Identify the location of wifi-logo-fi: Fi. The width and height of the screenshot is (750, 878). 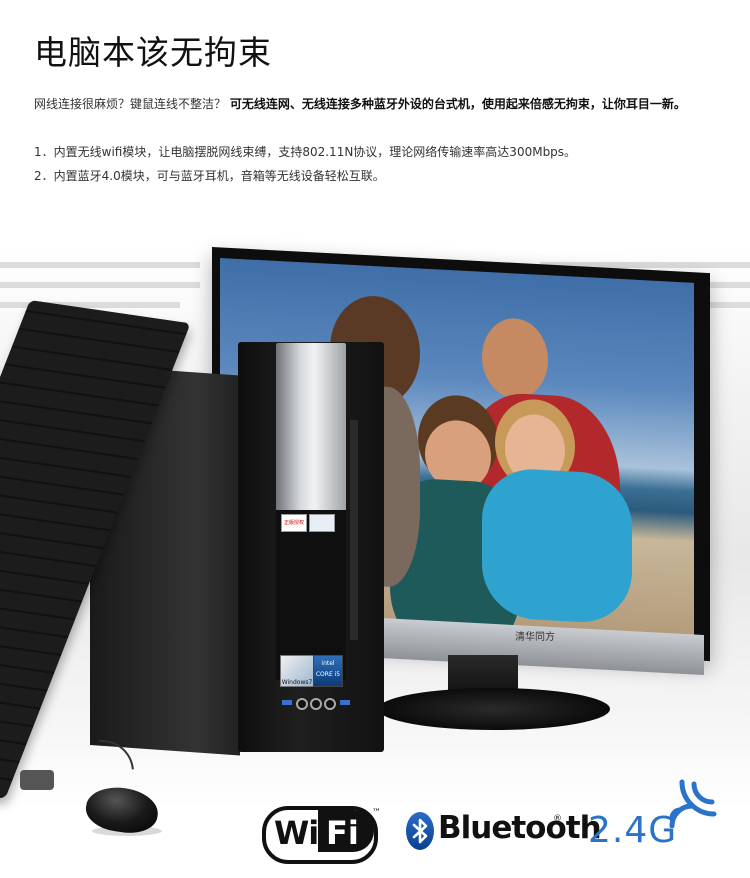
(342, 833).